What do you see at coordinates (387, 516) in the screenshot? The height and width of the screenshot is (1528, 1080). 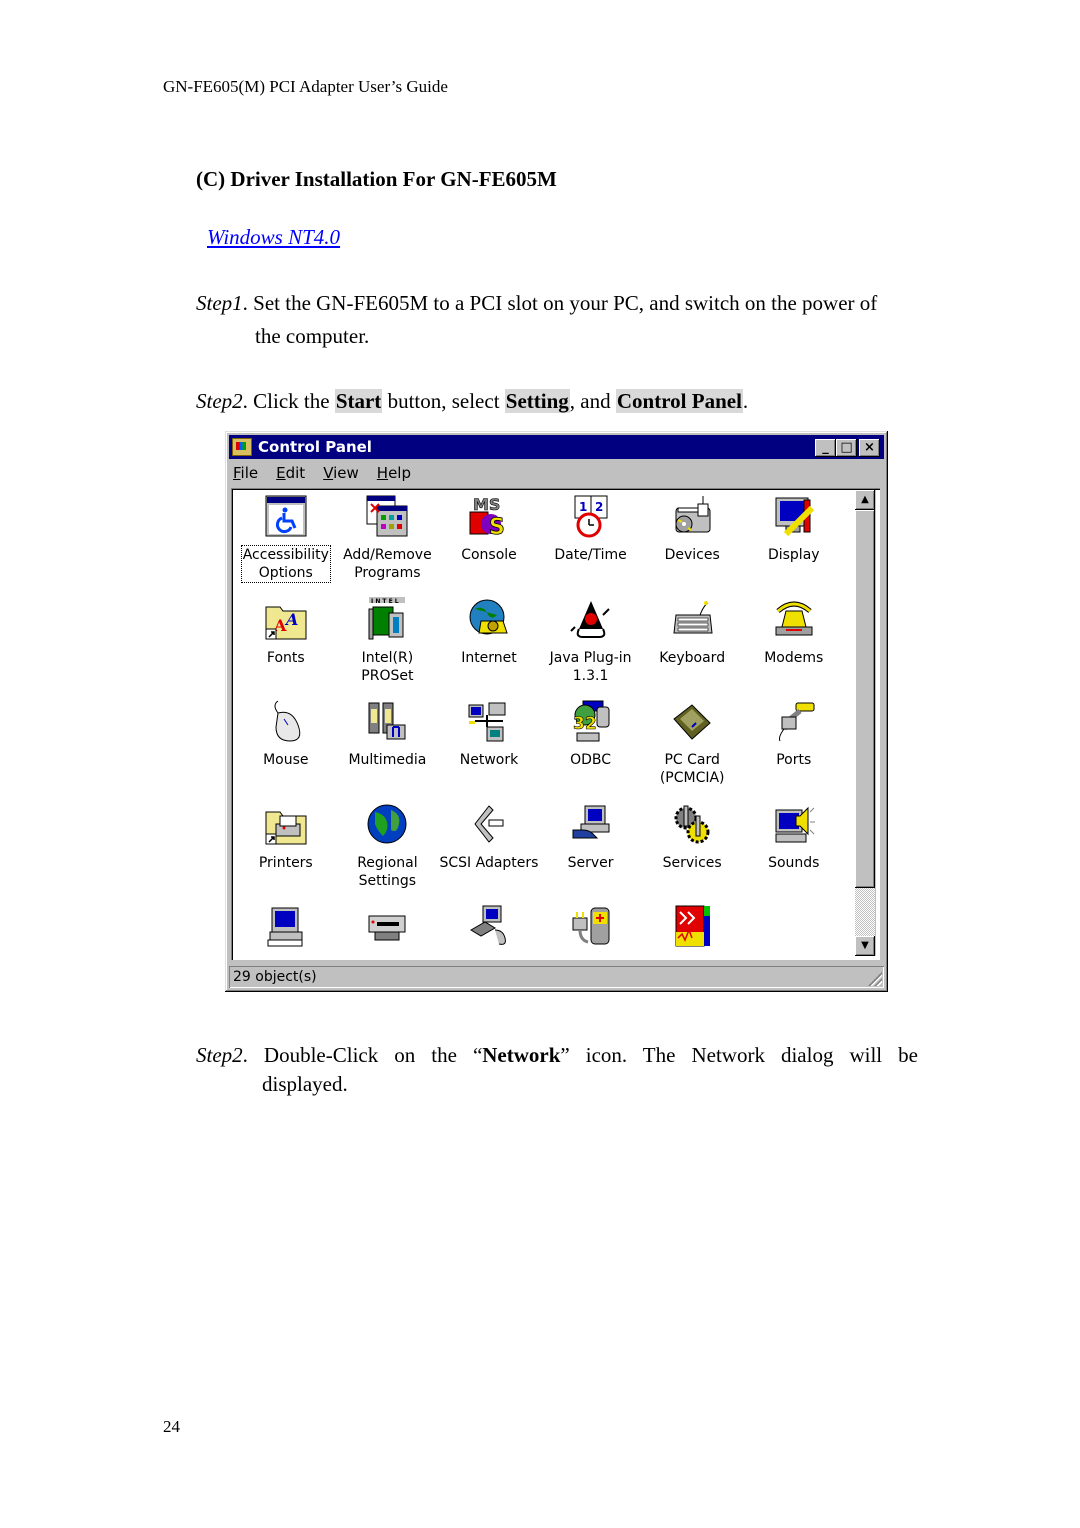 I see `add-remove-programs-icon` at bounding box center [387, 516].